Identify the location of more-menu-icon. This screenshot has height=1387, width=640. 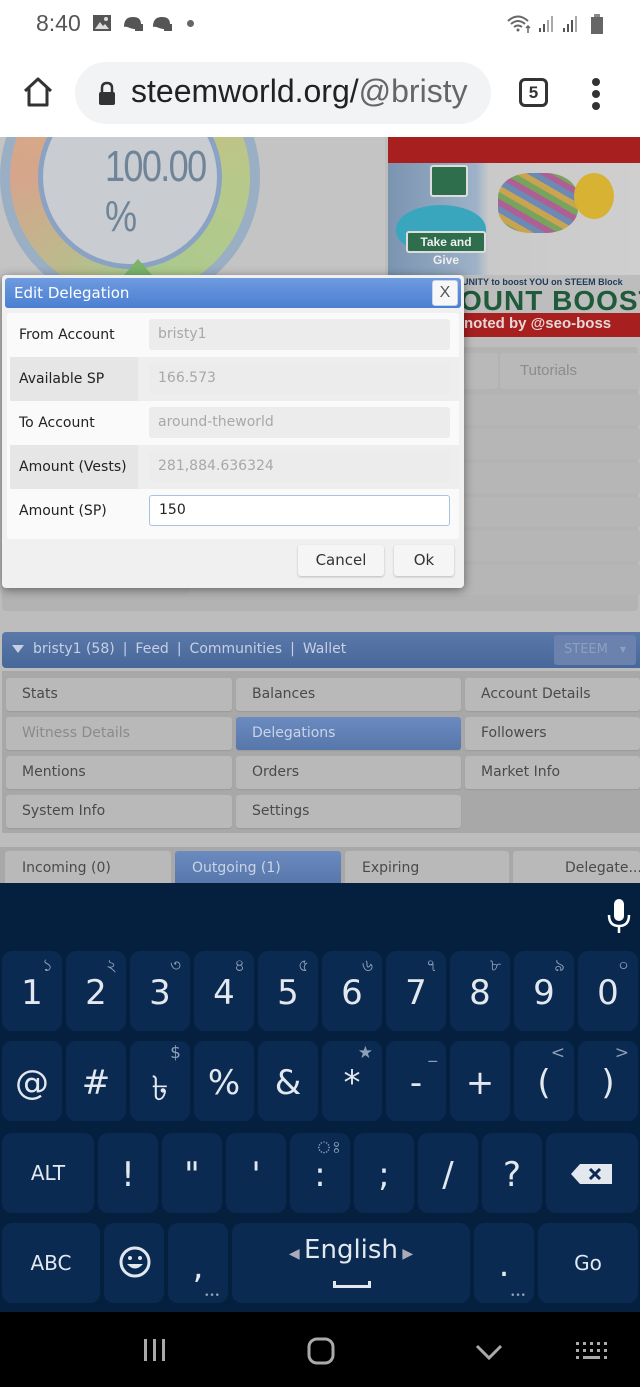
(596, 94).